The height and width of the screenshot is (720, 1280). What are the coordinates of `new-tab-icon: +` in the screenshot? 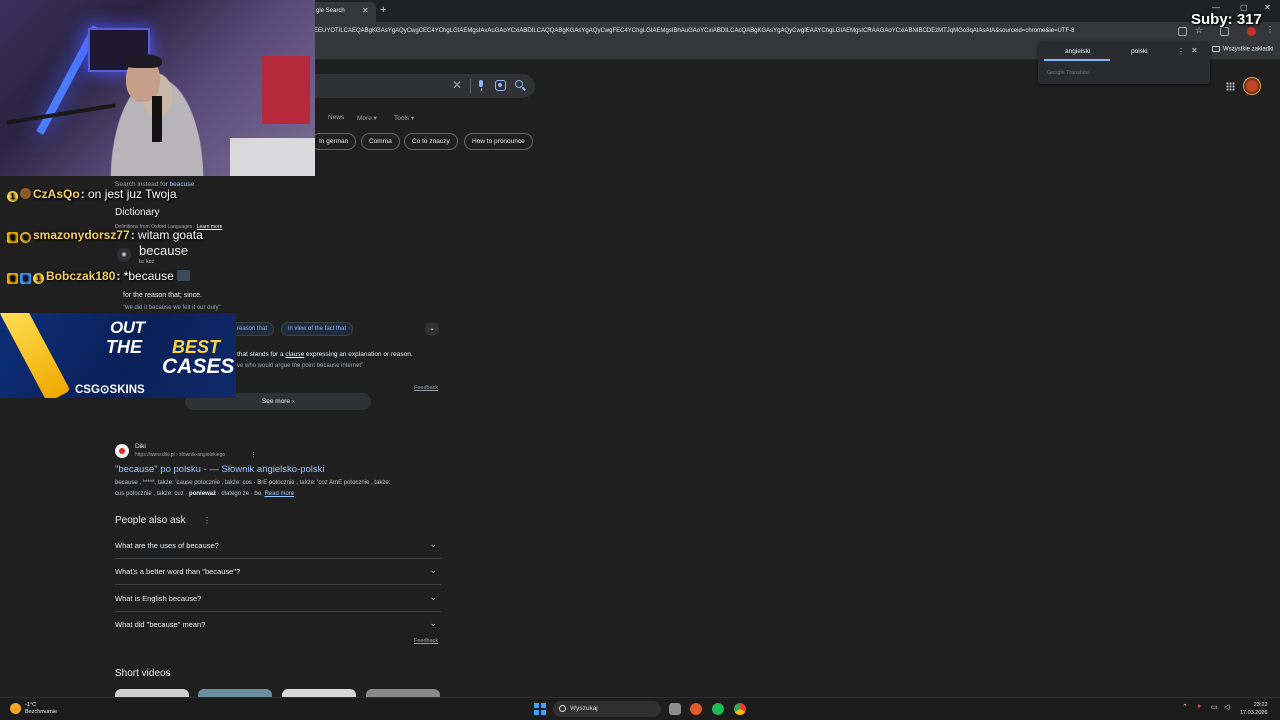 It's located at (383, 10).